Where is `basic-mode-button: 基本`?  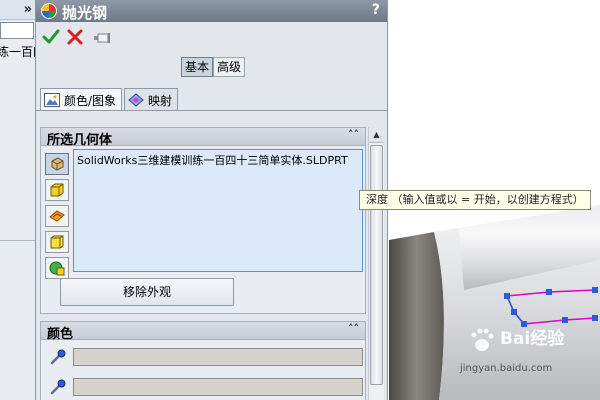
basic-mode-button: 基本 is located at coordinates (197, 67).